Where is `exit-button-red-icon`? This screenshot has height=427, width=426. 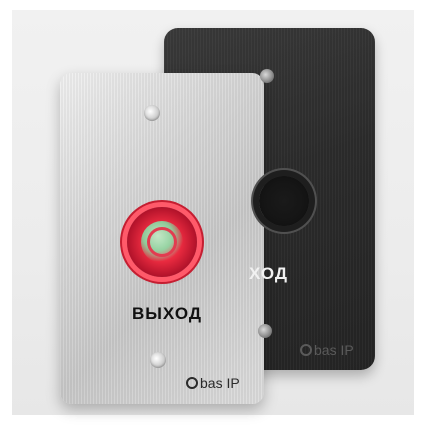 exit-button-red-icon is located at coordinates (162, 242).